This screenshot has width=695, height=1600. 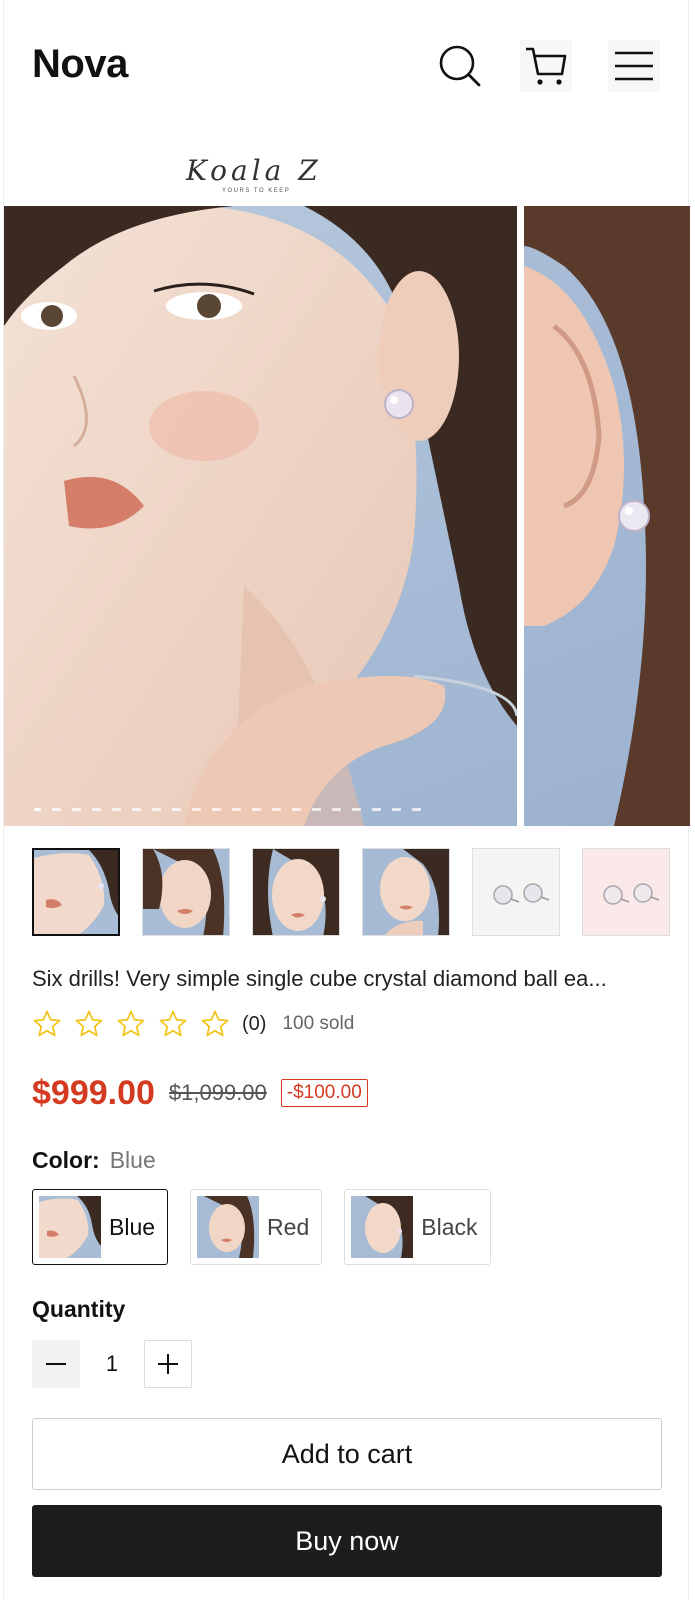 What do you see at coordinates (79, 1309) in the screenshot?
I see `quantity-label: Quantity` at bounding box center [79, 1309].